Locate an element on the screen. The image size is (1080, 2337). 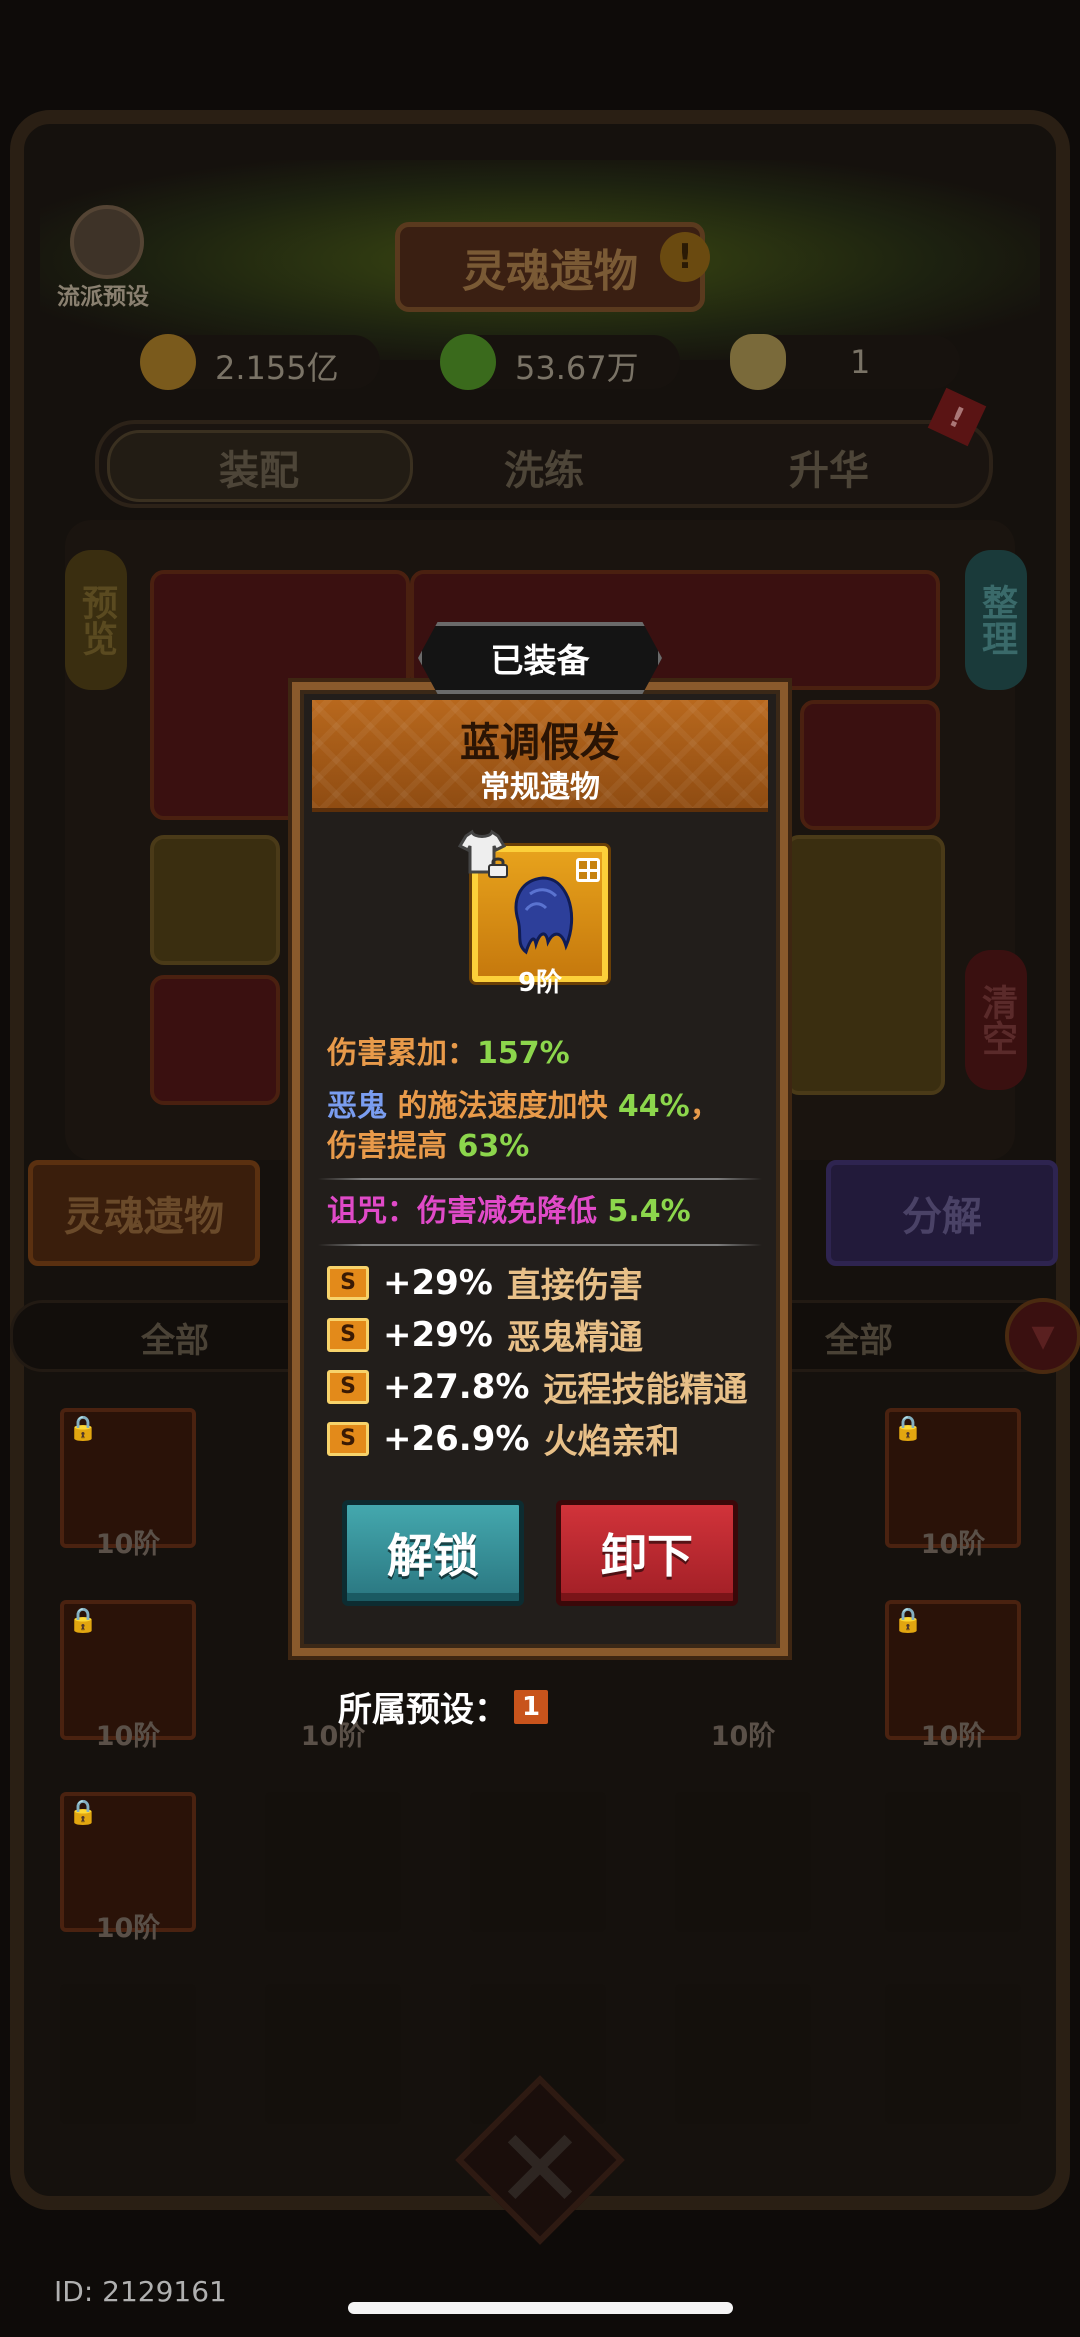
affix-row: S +27.8% 远程技能精通 is located at coordinates (537, 1386).